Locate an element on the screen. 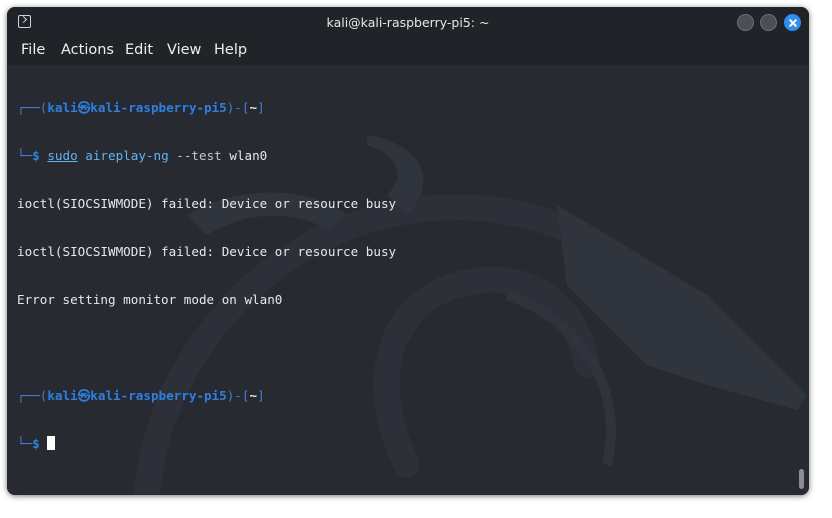 This screenshot has width=832, height=518. input-line: └─$ is located at coordinates (206, 444).